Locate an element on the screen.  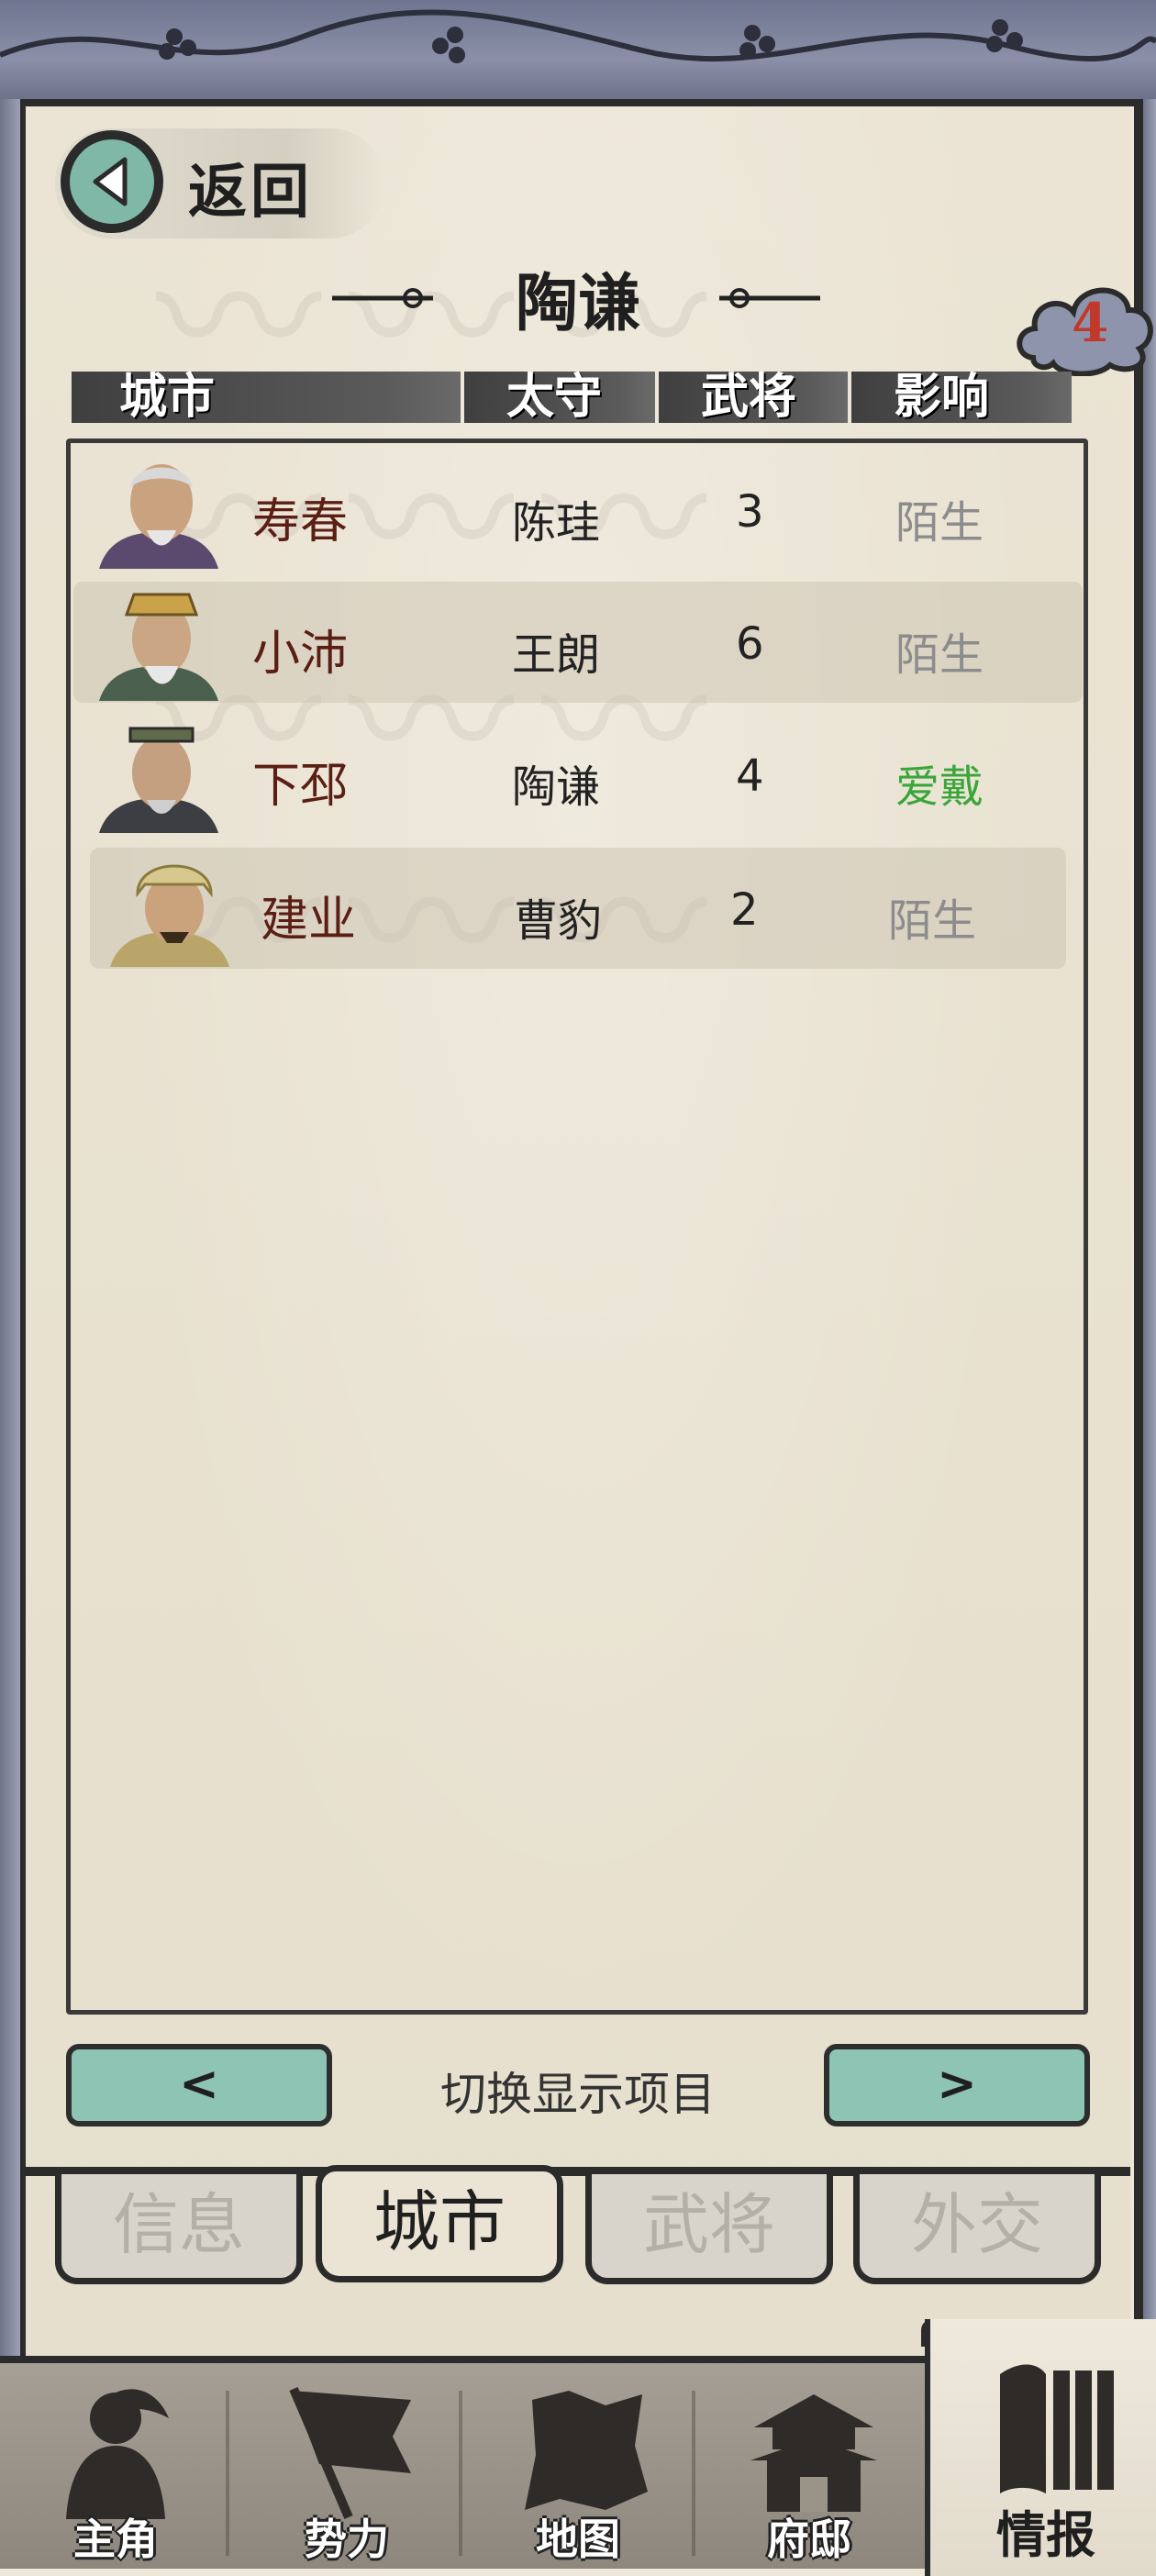
table-row: 小沛 王朗 6 陌生 is located at coordinates (578, 642).